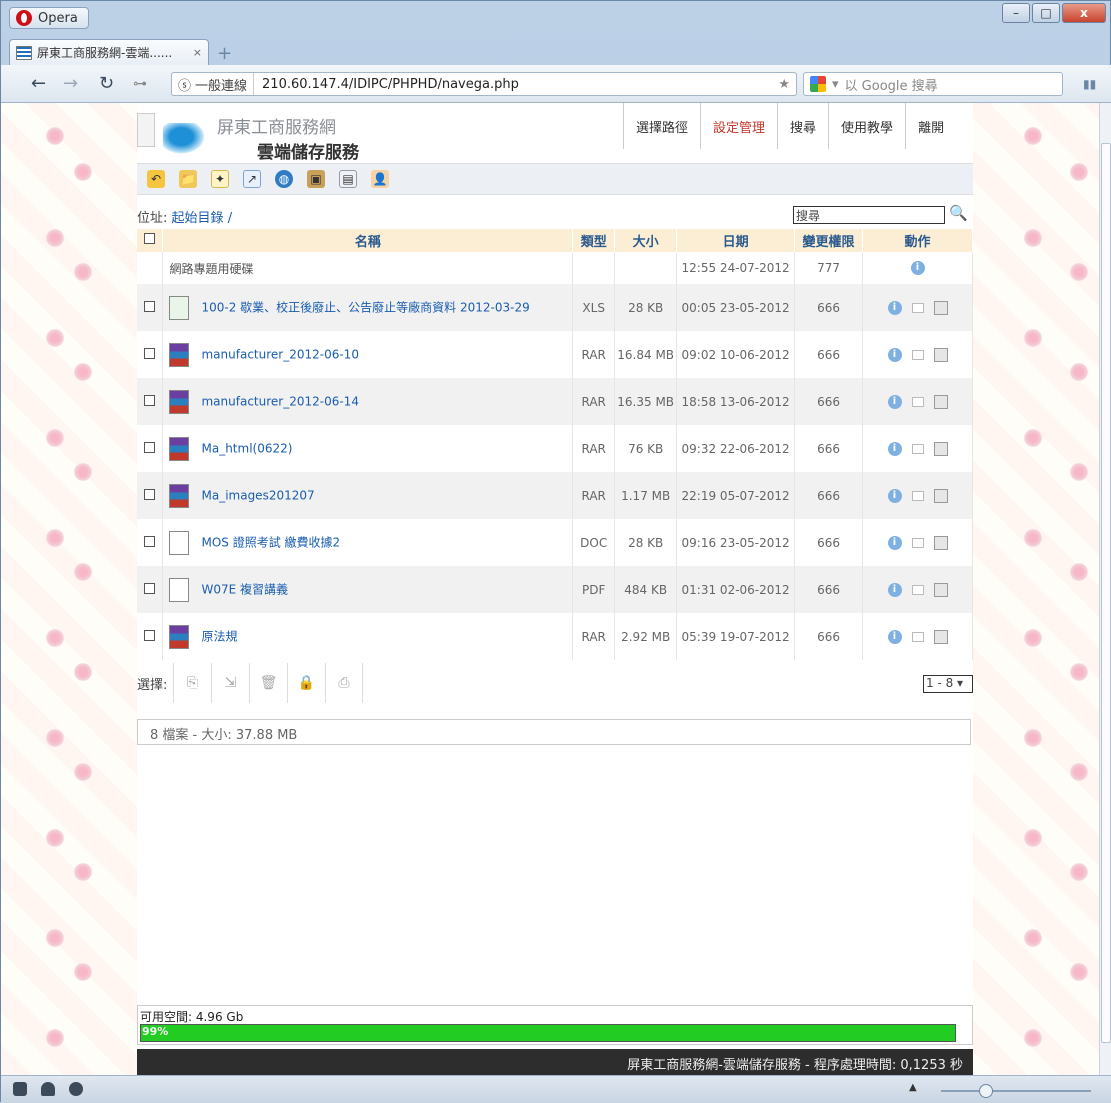  I want to click on column-type: 類型, so click(594, 240).